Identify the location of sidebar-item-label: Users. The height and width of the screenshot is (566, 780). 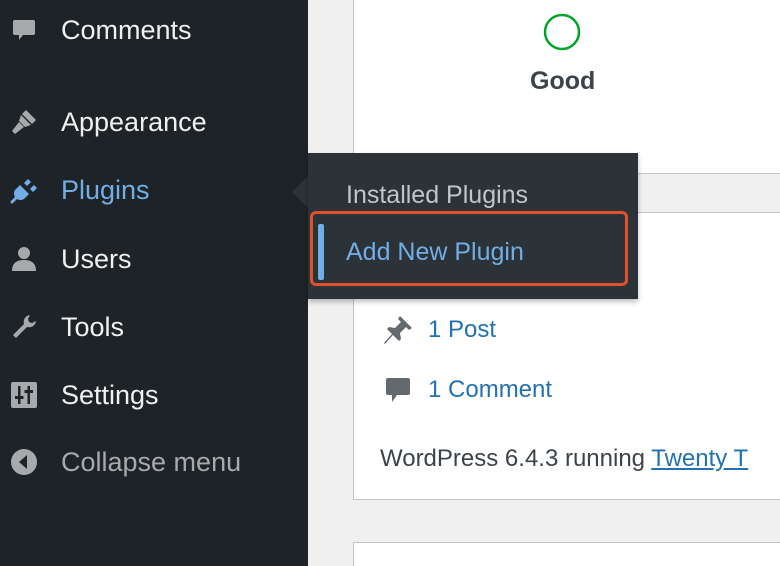
(96, 258).